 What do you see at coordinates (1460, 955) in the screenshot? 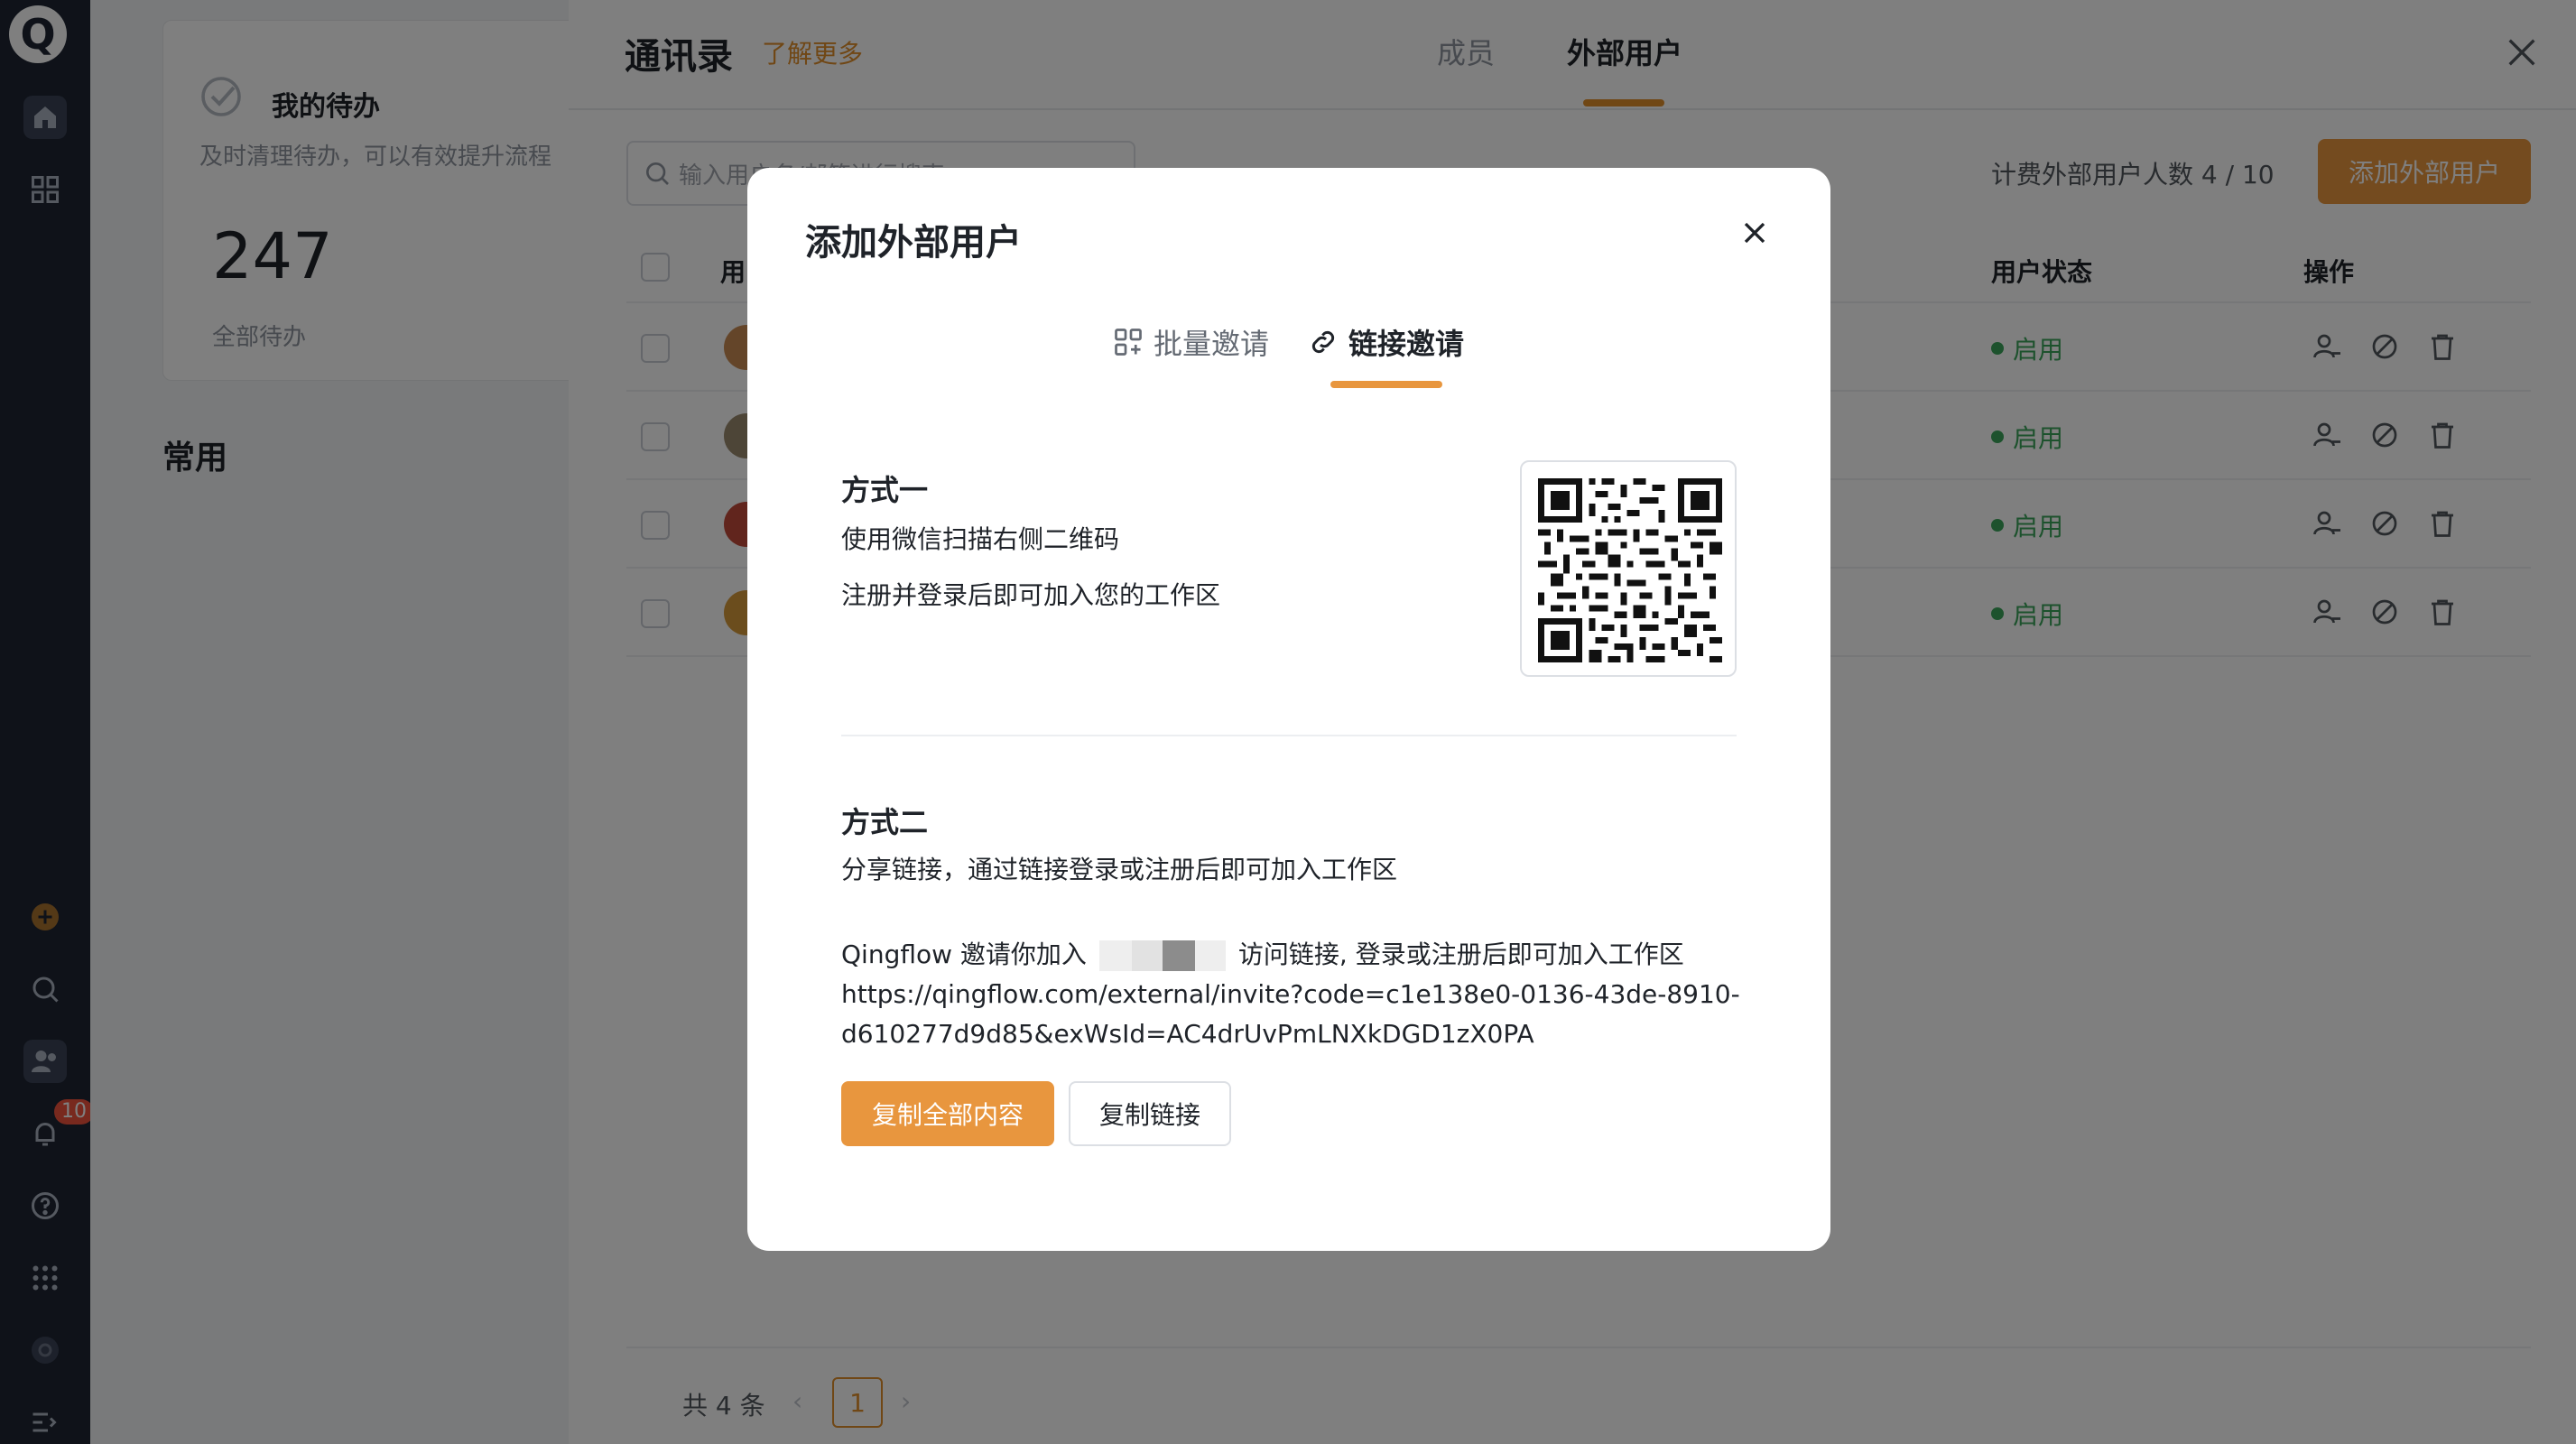
I see `invite-suffix: 访问链接, 登录或注册后即可加入工作区` at bounding box center [1460, 955].